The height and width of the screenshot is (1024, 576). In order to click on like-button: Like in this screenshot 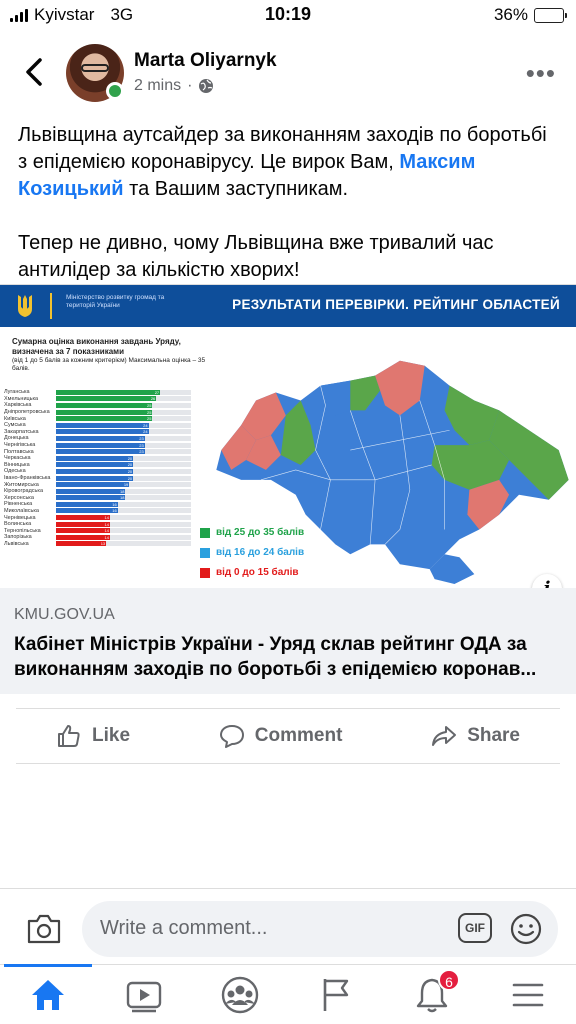, I will do `click(93, 736)`.